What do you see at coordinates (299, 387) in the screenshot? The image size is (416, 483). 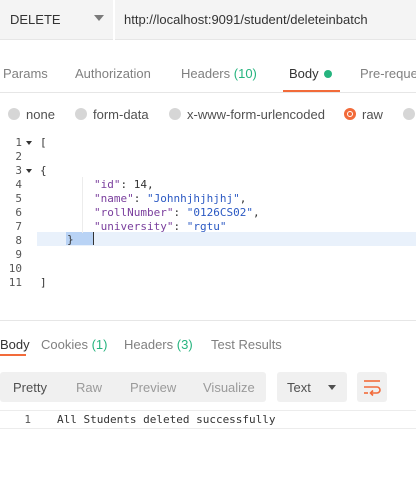 I see `format-label: Text` at bounding box center [299, 387].